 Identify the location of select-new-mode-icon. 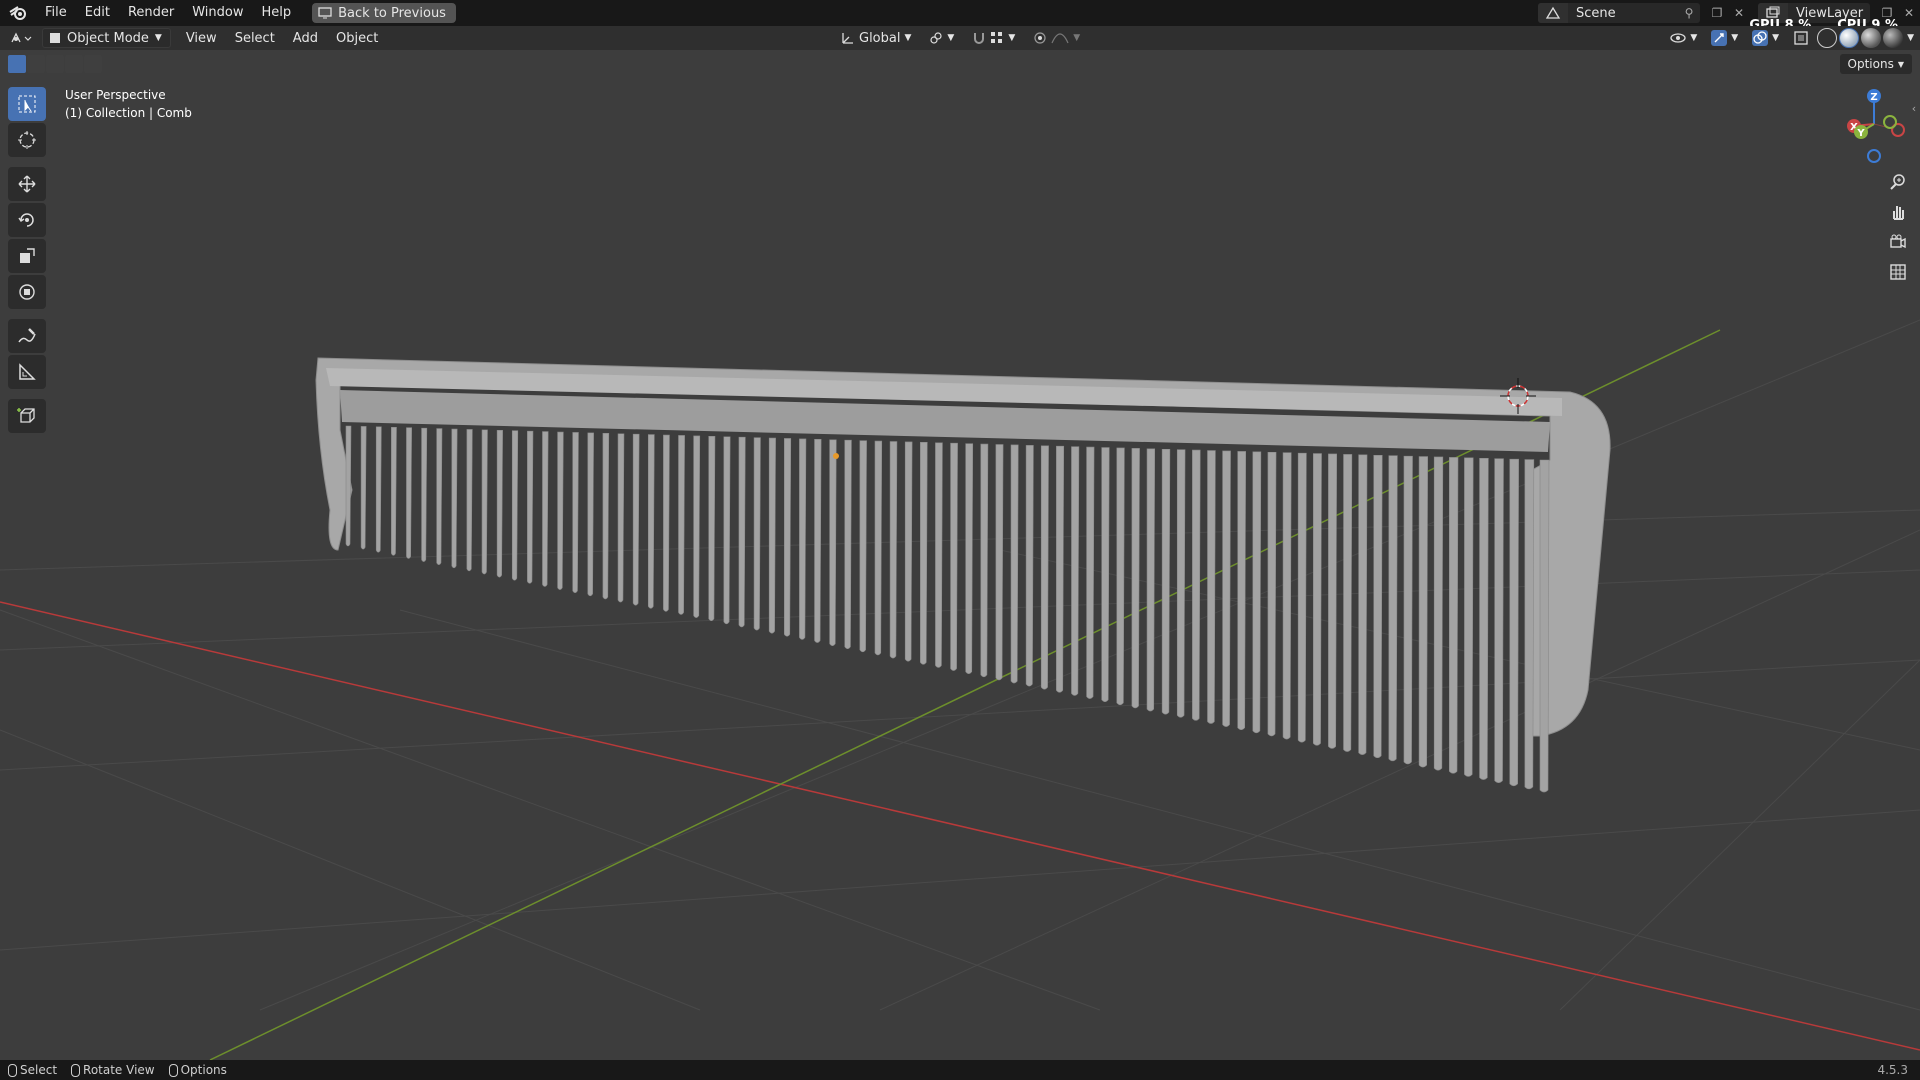
(17, 64).